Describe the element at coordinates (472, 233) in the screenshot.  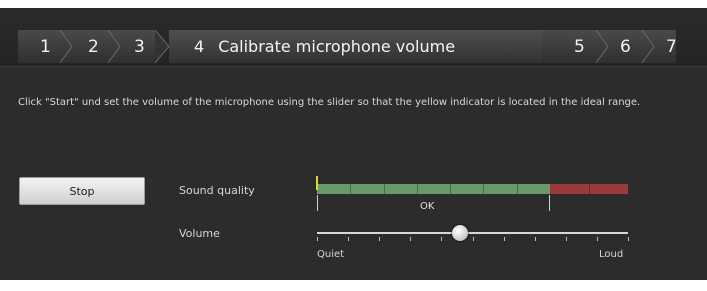
I see `volume-slider-track` at that location.